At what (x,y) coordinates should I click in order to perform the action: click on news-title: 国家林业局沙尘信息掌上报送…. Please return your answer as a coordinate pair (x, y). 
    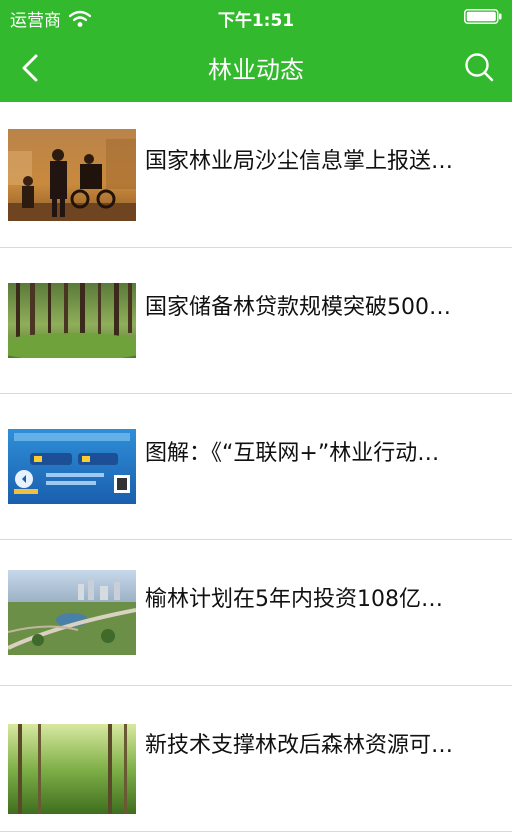
    Looking at the image, I should click on (299, 161).